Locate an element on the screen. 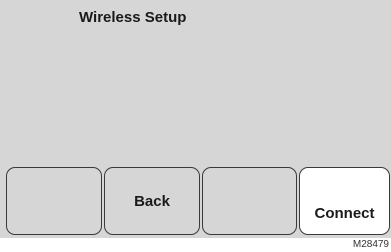 This screenshot has height=252, width=391. back-button: Back is located at coordinates (152, 201).